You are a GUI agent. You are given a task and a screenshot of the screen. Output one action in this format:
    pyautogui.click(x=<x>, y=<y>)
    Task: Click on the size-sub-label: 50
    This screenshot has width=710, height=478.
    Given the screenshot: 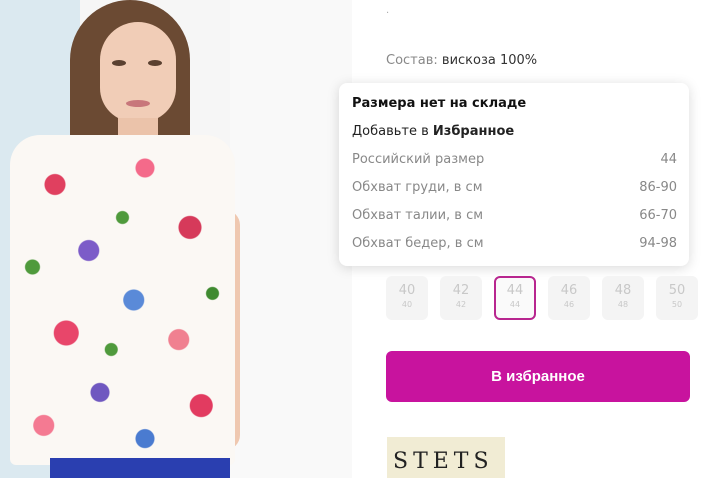 What is the action you would take?
    pyautogui.click(x=677, y=304)
    